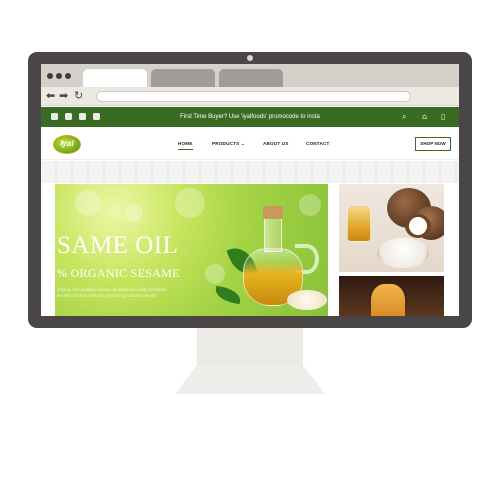 This screenshot has width=500, height=500. I want to click on coconut-half, so click(418, 226).